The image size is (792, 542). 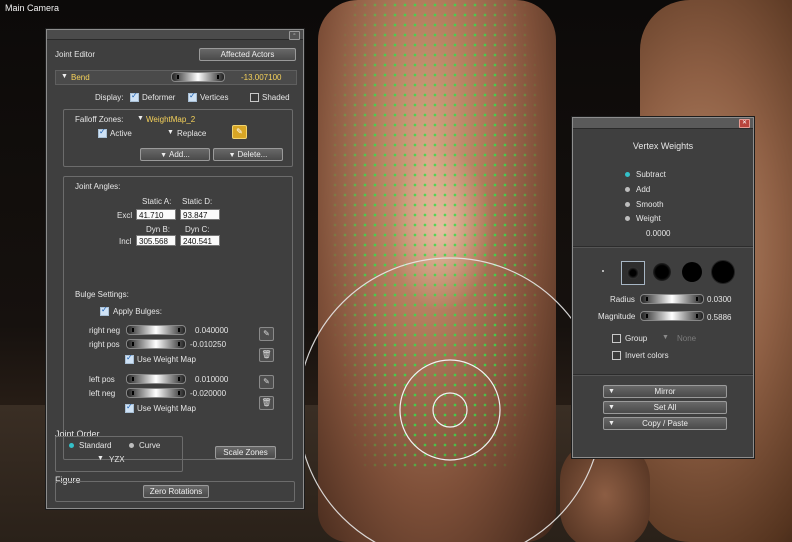 I want to click on right-neg-label: right neg, so click(x=105, y=330).